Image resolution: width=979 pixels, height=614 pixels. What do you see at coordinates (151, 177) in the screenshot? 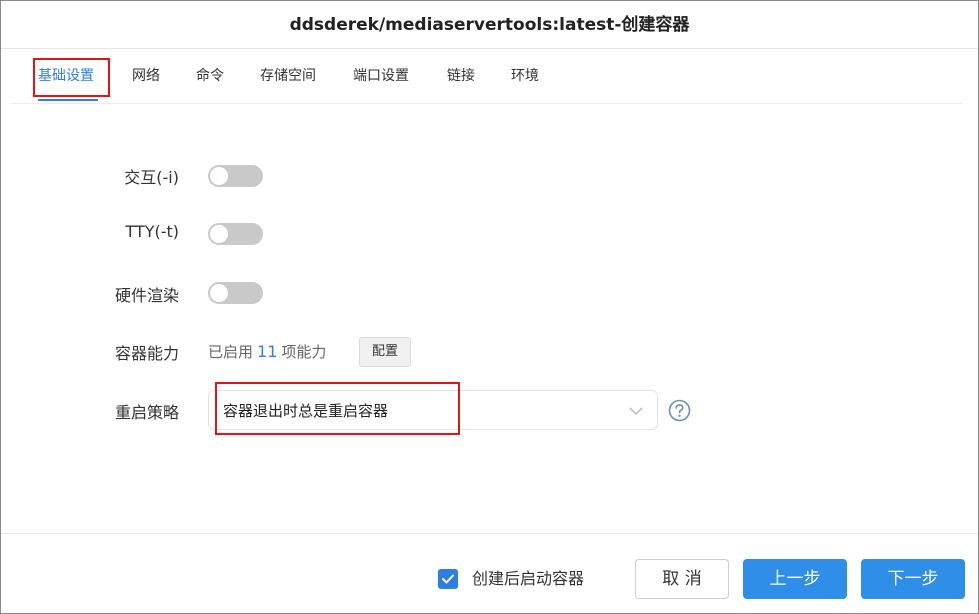
I see `interactive-label: 交互(-i)` at bounding box center [151, 177].